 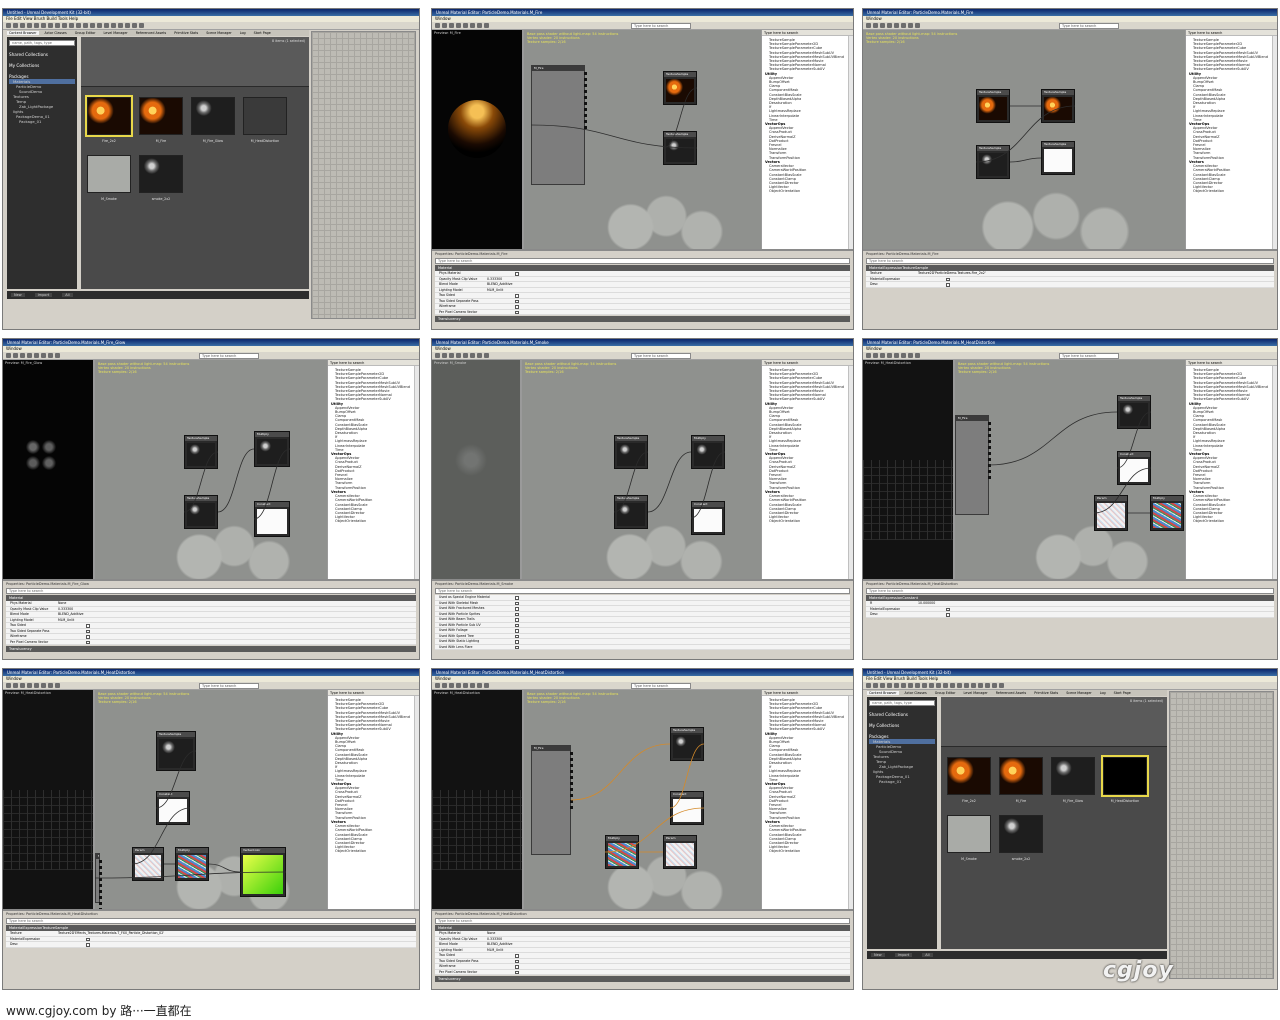 I want to click on tab-log: Log, so click(x=1103, y=693).